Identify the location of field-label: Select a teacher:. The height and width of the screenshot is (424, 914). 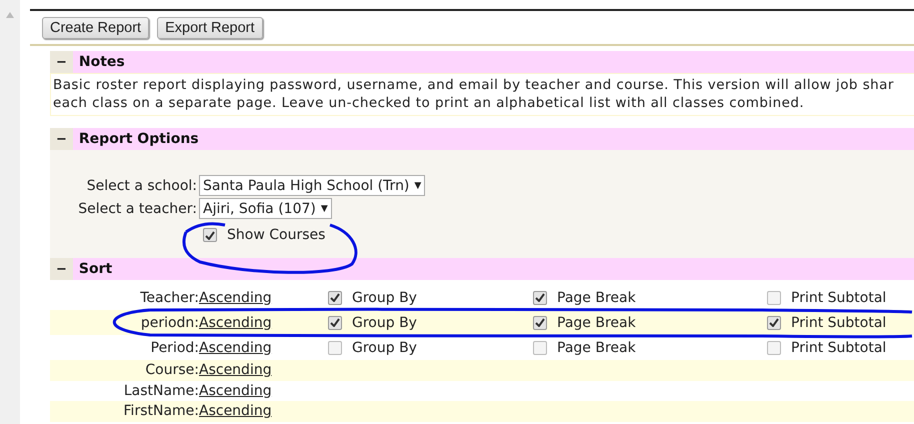
(137, 208).